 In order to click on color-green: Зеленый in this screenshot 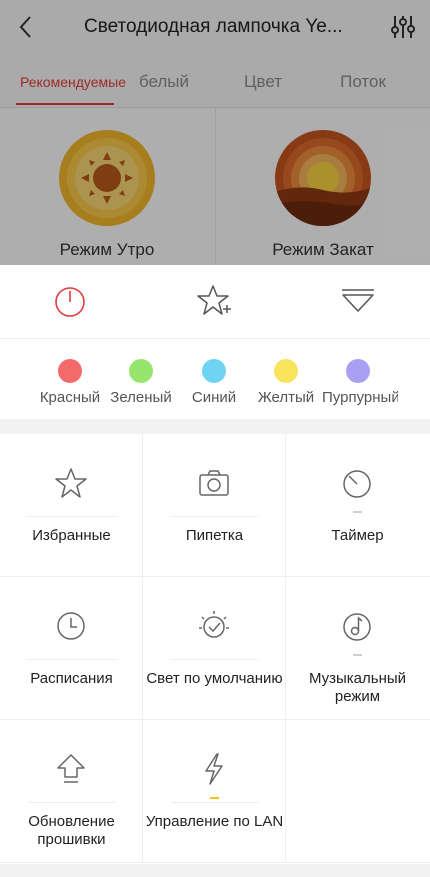, I will do `click(141, 379)`.